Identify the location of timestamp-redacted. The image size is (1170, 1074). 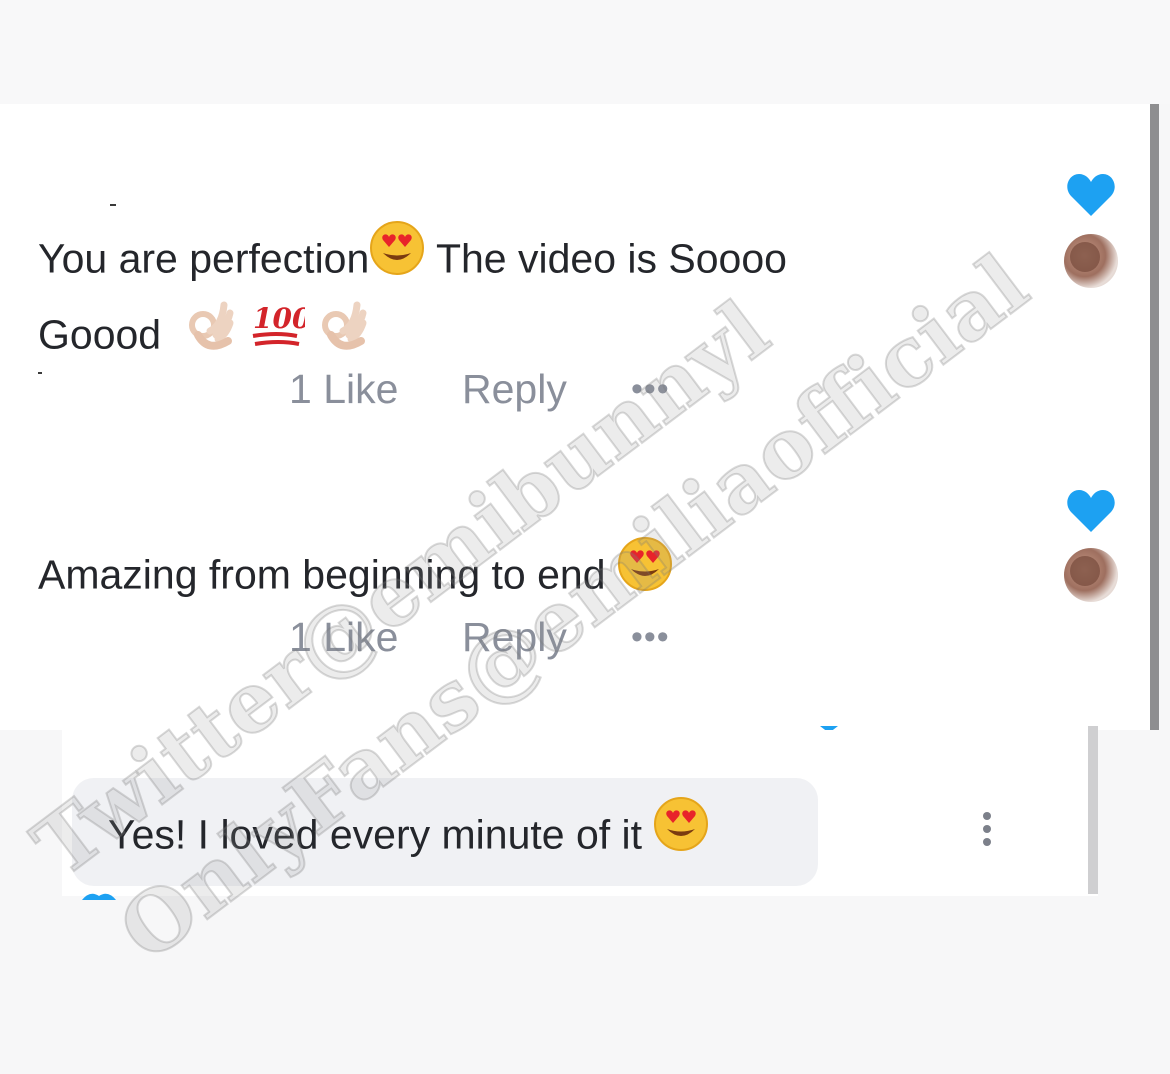
(40, 373).